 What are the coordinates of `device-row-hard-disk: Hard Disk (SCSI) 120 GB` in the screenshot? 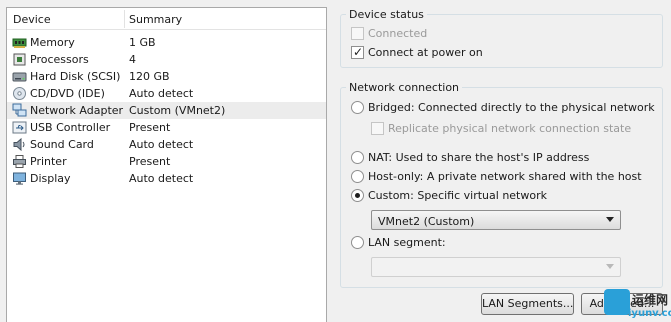 It's located at (166, 76).